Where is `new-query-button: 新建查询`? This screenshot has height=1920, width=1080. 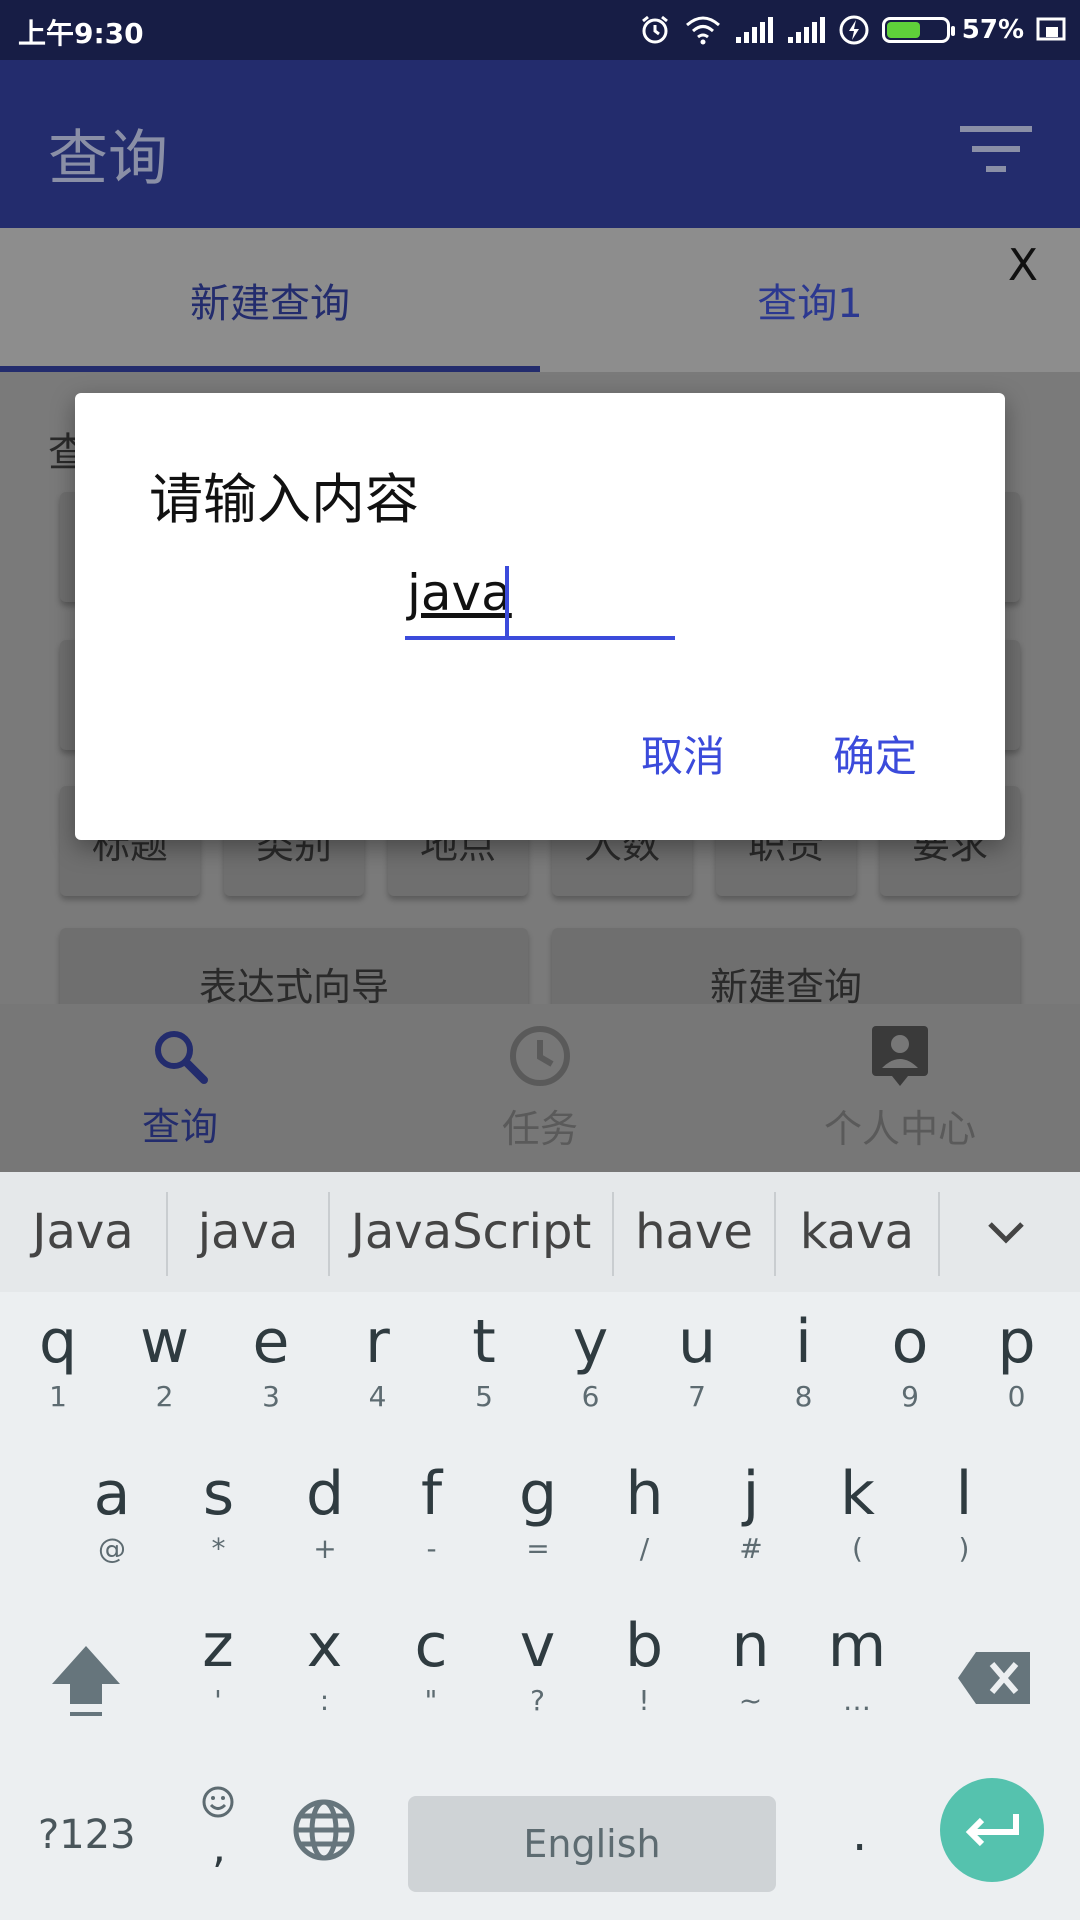 new-query-button: 新建查询 is located at coordinates (786, 966).